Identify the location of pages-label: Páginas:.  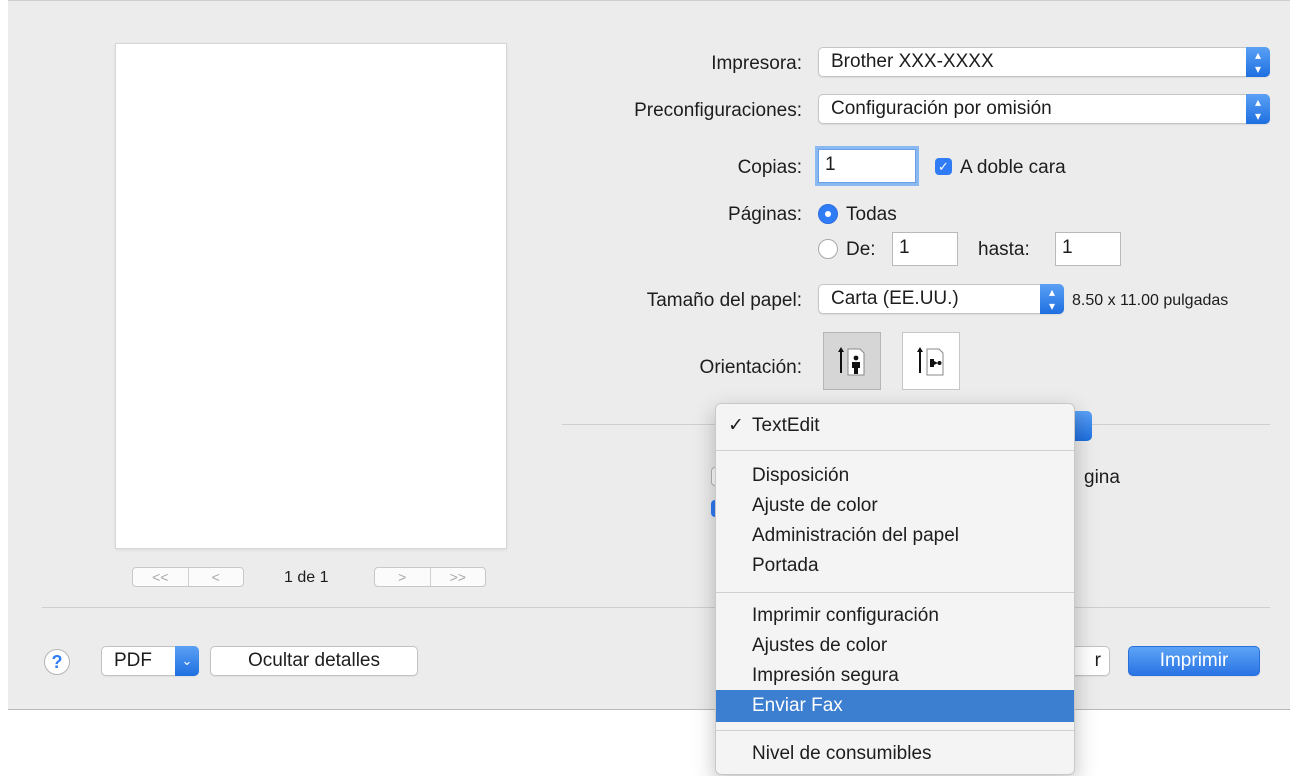
(765, 214).